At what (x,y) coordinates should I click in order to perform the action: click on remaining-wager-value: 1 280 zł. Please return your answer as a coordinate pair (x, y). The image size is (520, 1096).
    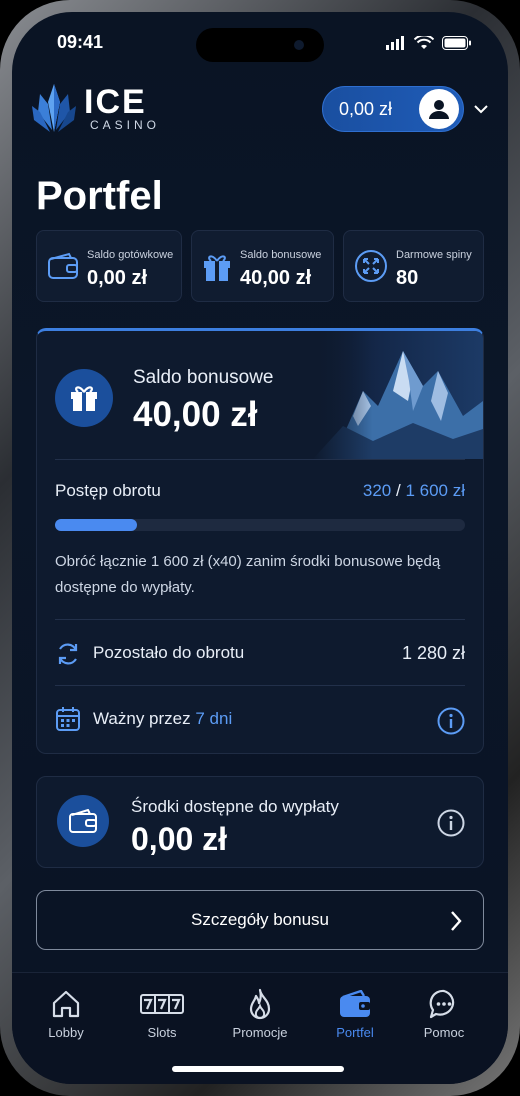
    Looking at the image, I should click on (433, 653).